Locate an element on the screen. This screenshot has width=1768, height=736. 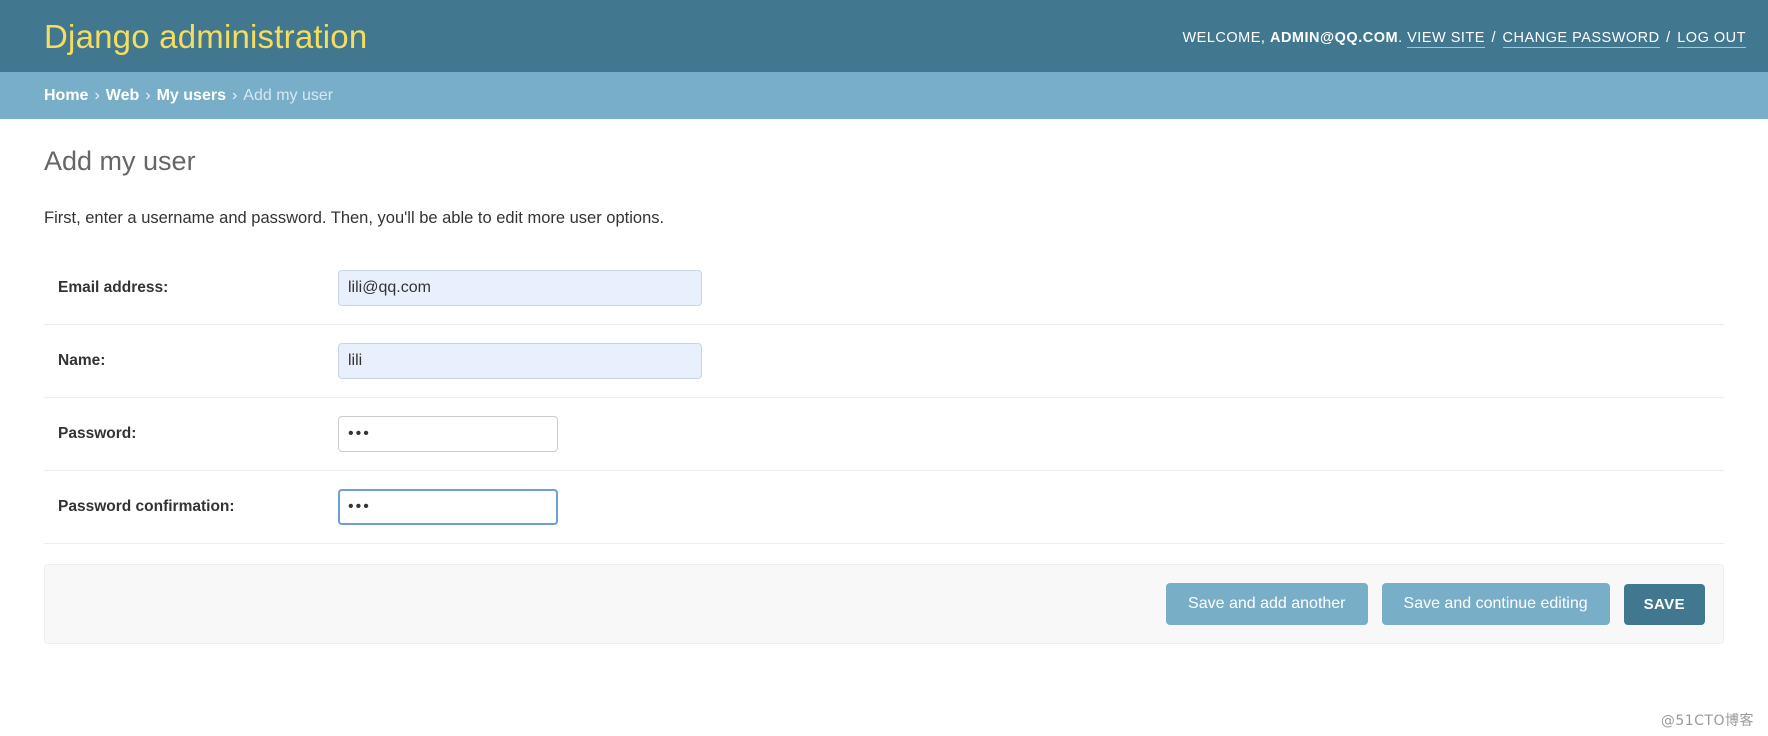
breadcrumb-item-home: Home is located at coordinates (66, 96).